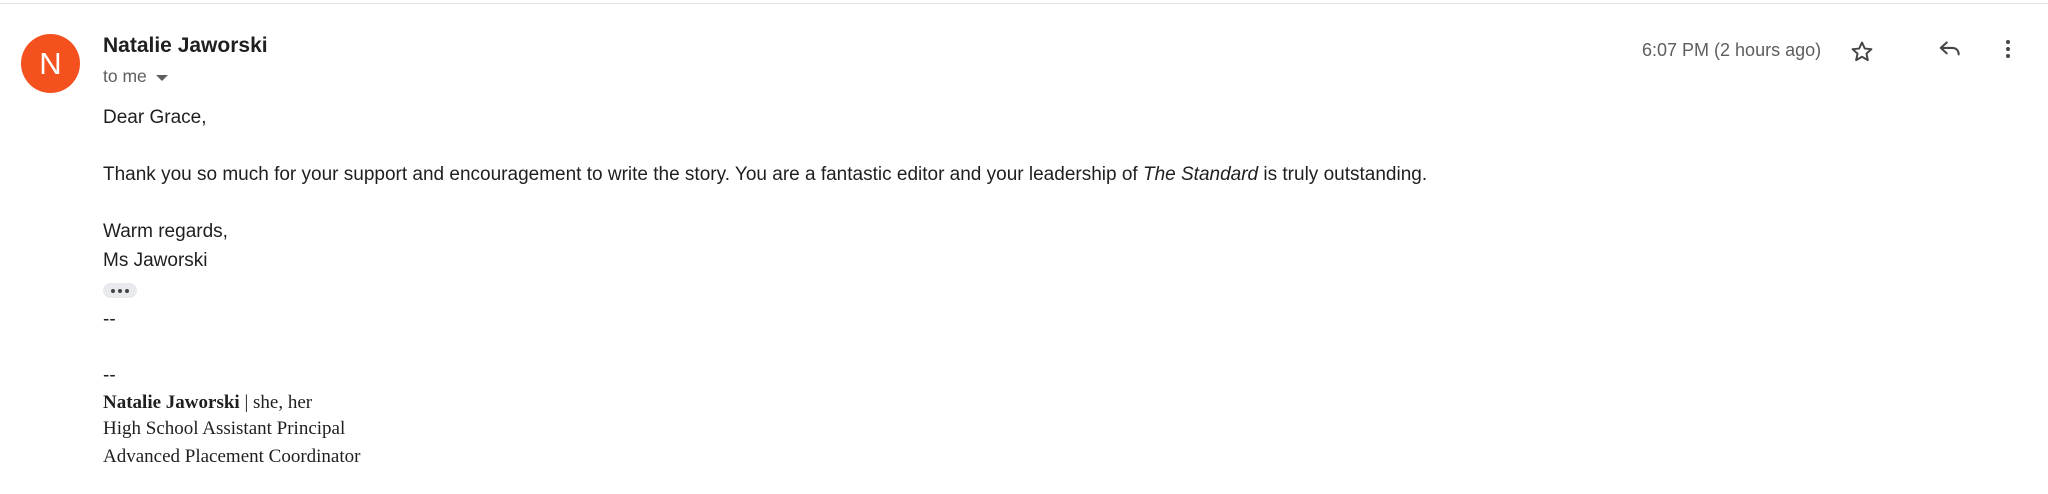 The height and width of the screenshot is (494, 2048). What do you see at coordinates (1024, 3) in the screenshot?
I see `header-divider` at bounding box center [1024, 3].